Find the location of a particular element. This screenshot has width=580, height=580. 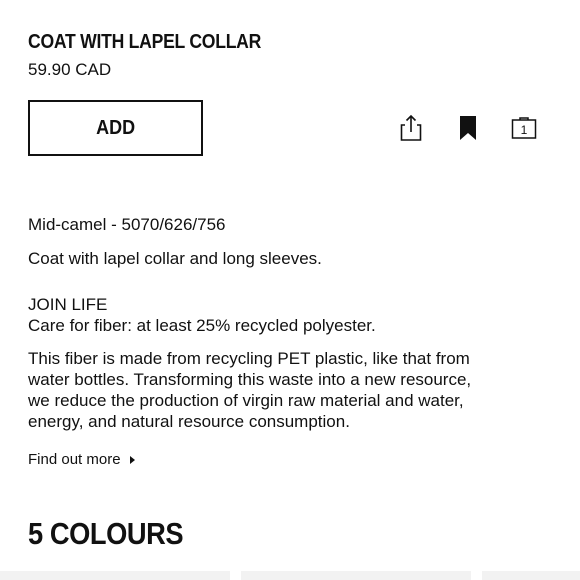

bookmark-icon is located at coordinates (468, 128).